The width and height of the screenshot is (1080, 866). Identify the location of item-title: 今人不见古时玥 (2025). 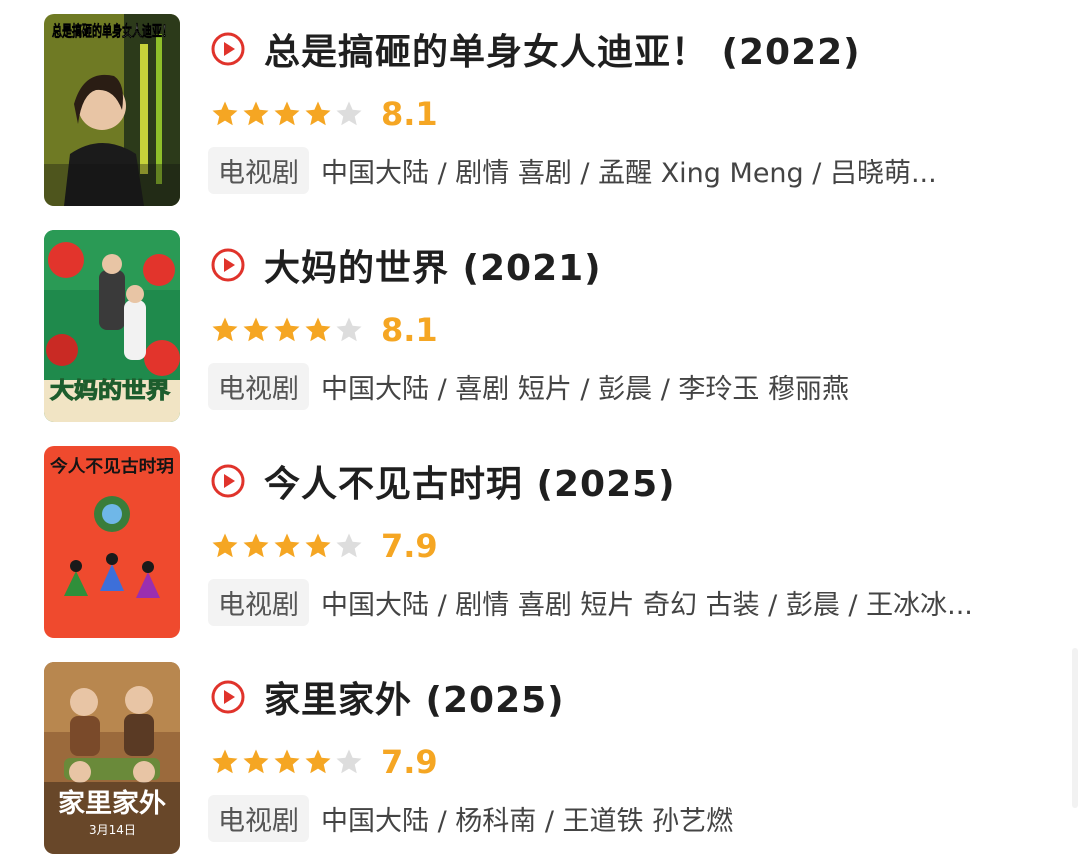
(470, 481).